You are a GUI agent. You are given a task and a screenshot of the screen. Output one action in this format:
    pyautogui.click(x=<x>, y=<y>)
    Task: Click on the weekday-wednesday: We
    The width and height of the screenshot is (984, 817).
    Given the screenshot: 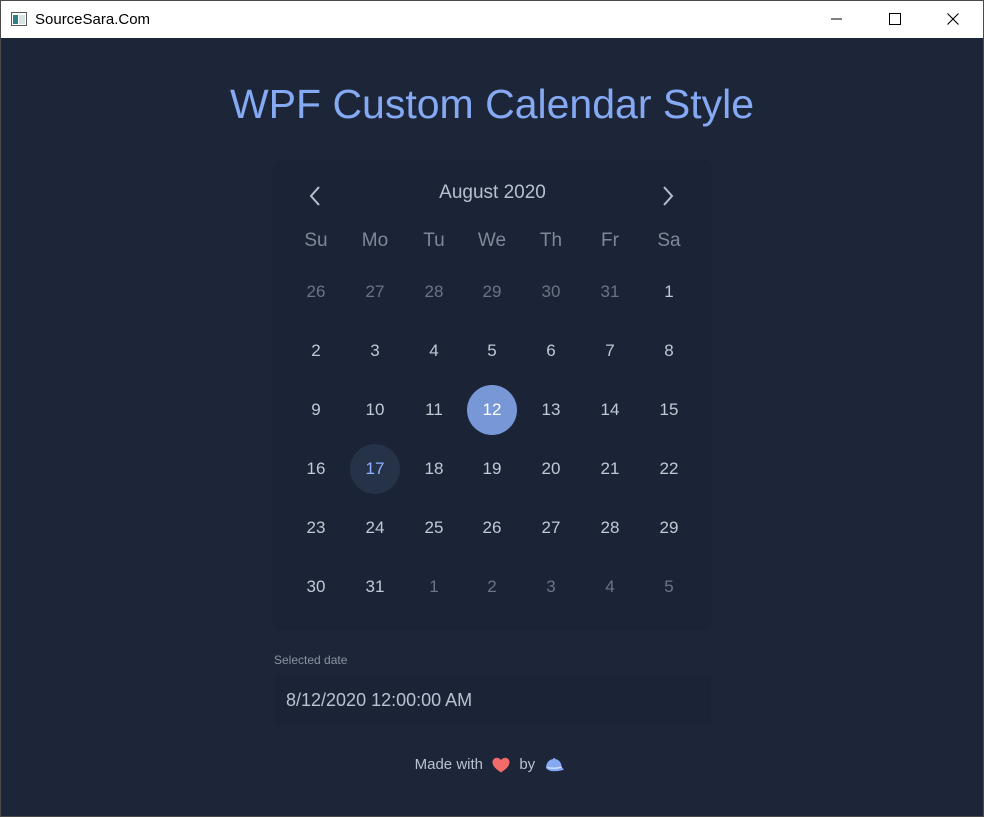 What is the action you would take?
    pyautogui.click(x=492, y=240)
    